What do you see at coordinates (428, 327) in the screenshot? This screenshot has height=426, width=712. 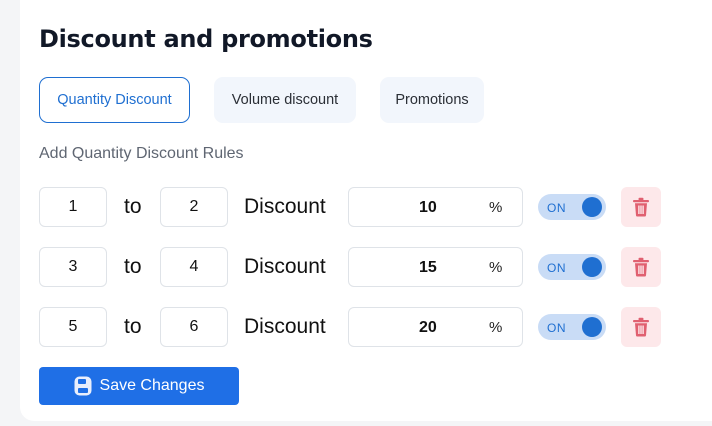 I see `discount-value: 20` at bounding box center [428, 327].